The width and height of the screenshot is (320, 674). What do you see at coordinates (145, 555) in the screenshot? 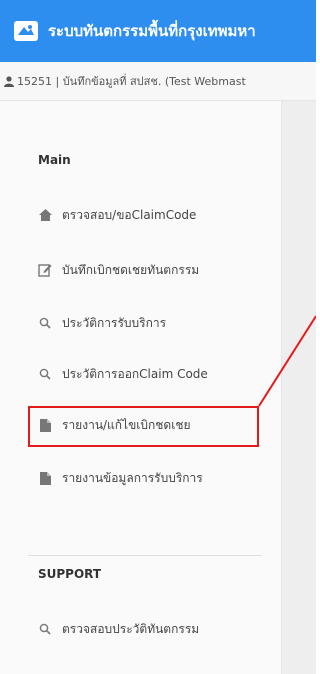
I see `sidebar-divider` at bounding box center [145, 555].